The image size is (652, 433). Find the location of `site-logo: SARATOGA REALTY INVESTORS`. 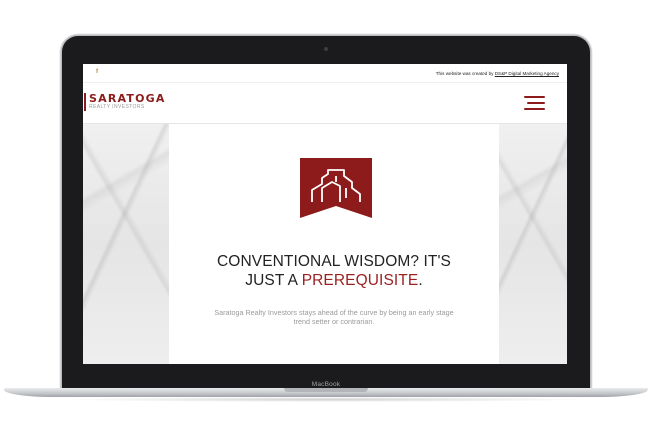

site-logo: SARATOGA REALTY INVESTORS is located at coordinates (125, 102).